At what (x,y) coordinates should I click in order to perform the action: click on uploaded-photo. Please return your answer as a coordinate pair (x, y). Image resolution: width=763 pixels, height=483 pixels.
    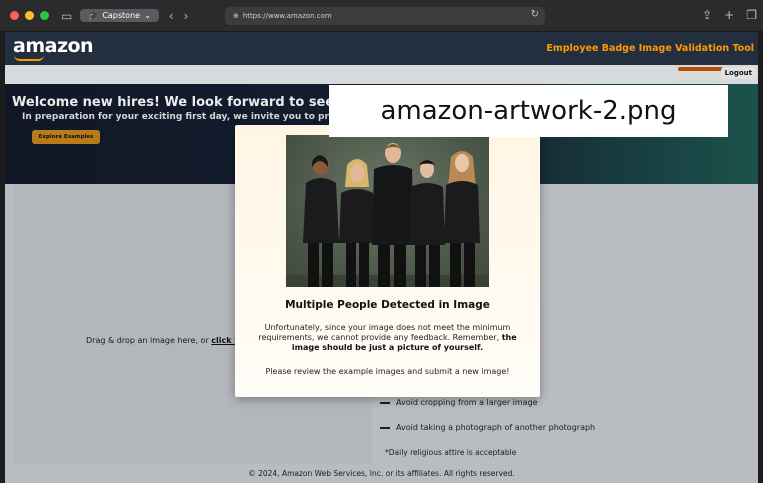
    Looking at the image, I should click on (387, 211).